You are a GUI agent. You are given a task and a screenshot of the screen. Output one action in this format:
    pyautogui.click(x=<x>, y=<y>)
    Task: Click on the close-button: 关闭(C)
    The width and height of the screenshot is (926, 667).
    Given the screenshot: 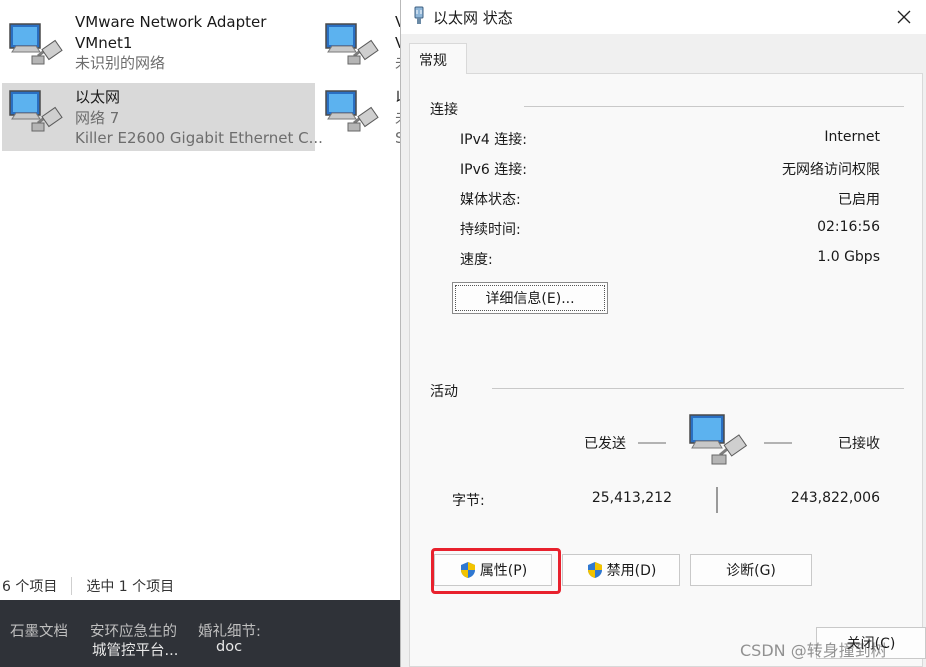 What is the action you would take?
    pyautogui.click(x=871, y=643)
    